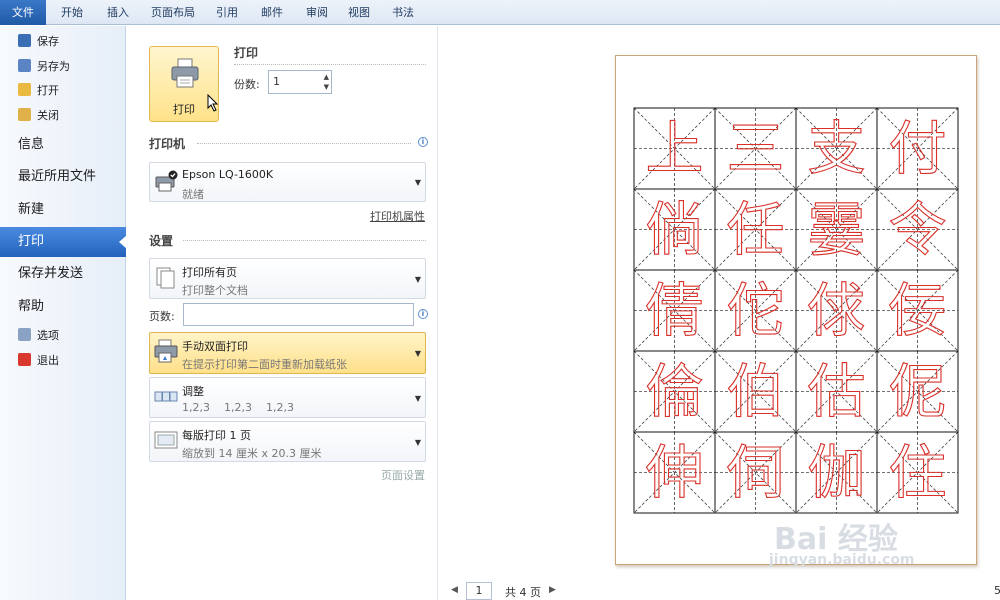  I want to click on copies-label: 份数:, so click(247, 84).